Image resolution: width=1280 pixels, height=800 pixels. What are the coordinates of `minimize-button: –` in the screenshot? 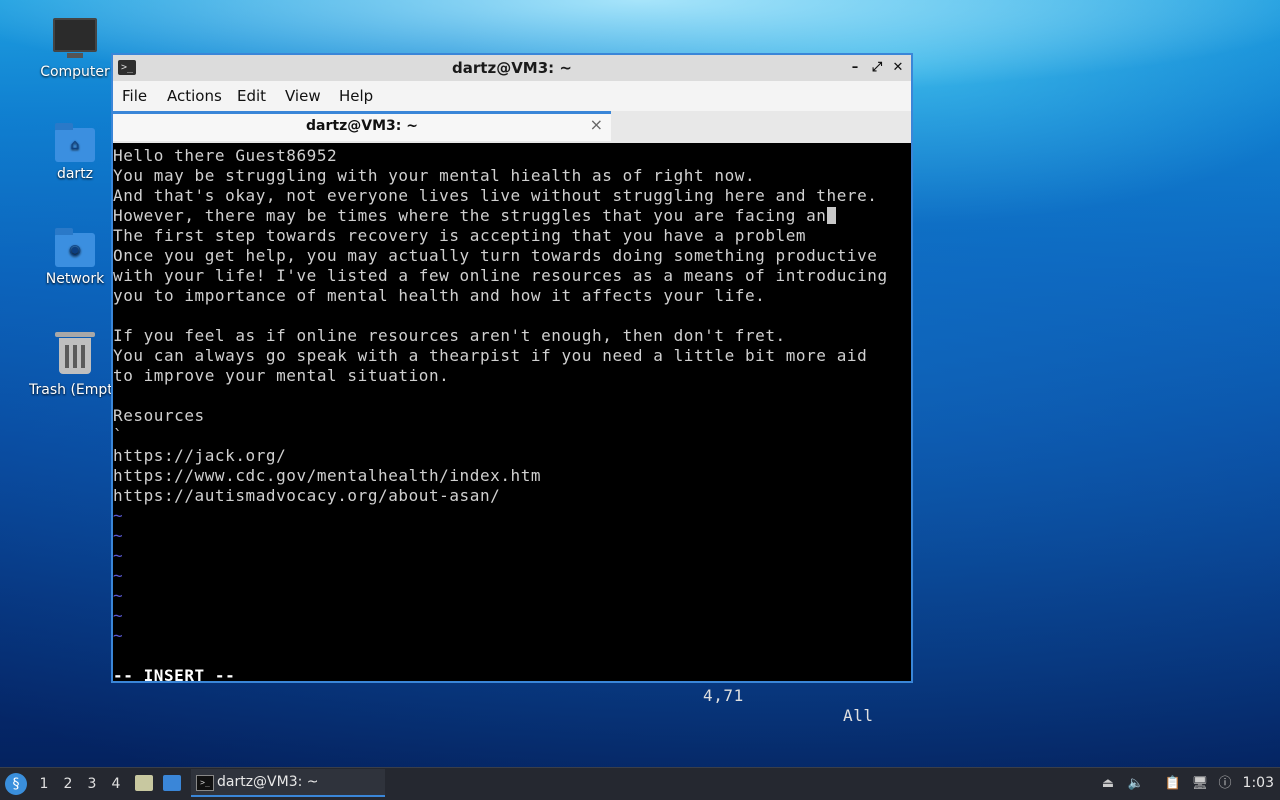 It's located at (855, 68).